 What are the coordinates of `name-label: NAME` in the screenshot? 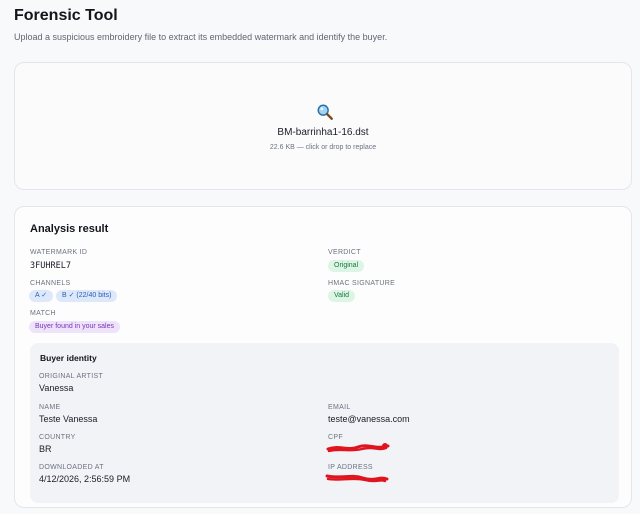 It's located at (50, 407).